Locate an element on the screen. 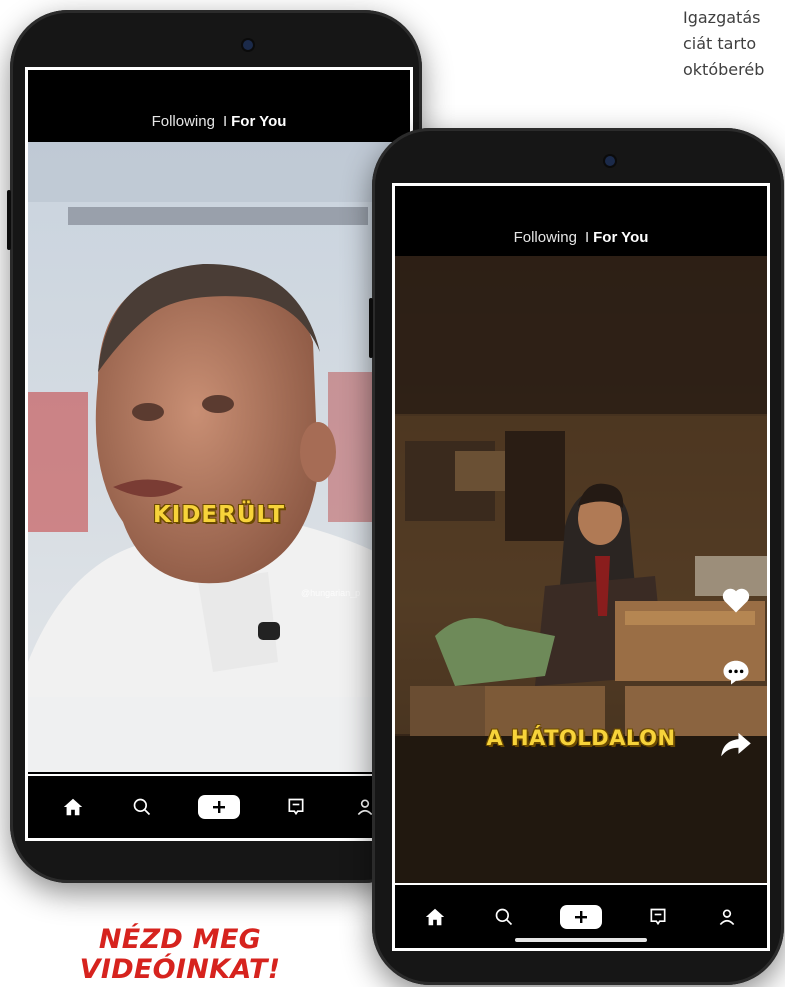  video-caption: A HÁTOLDALON is located at coordinates (581, 738).